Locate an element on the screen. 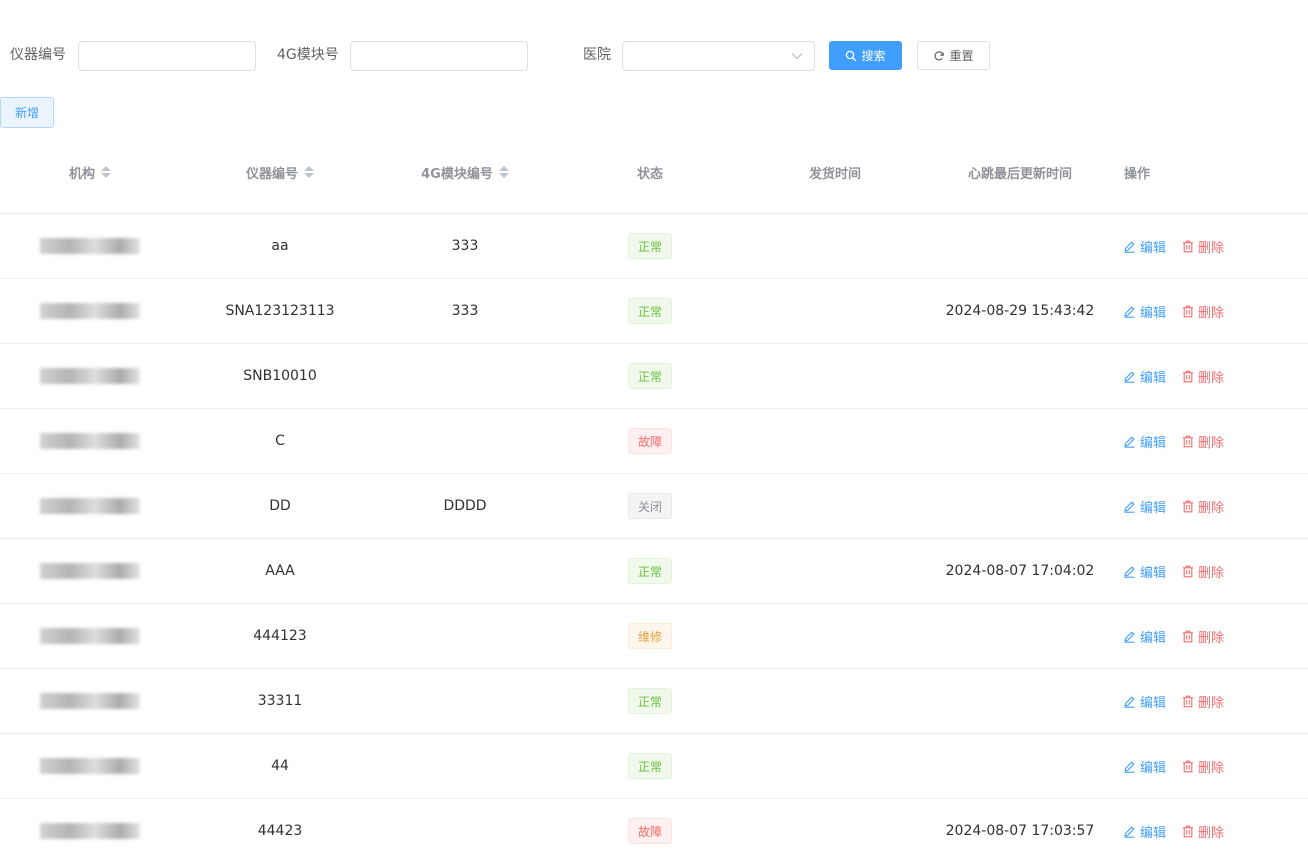  table-header: 机构 仪器编号 4G模块编号 状态 发货时间 心跳最后更新时间 操作 is located at coordinates (654, 172).